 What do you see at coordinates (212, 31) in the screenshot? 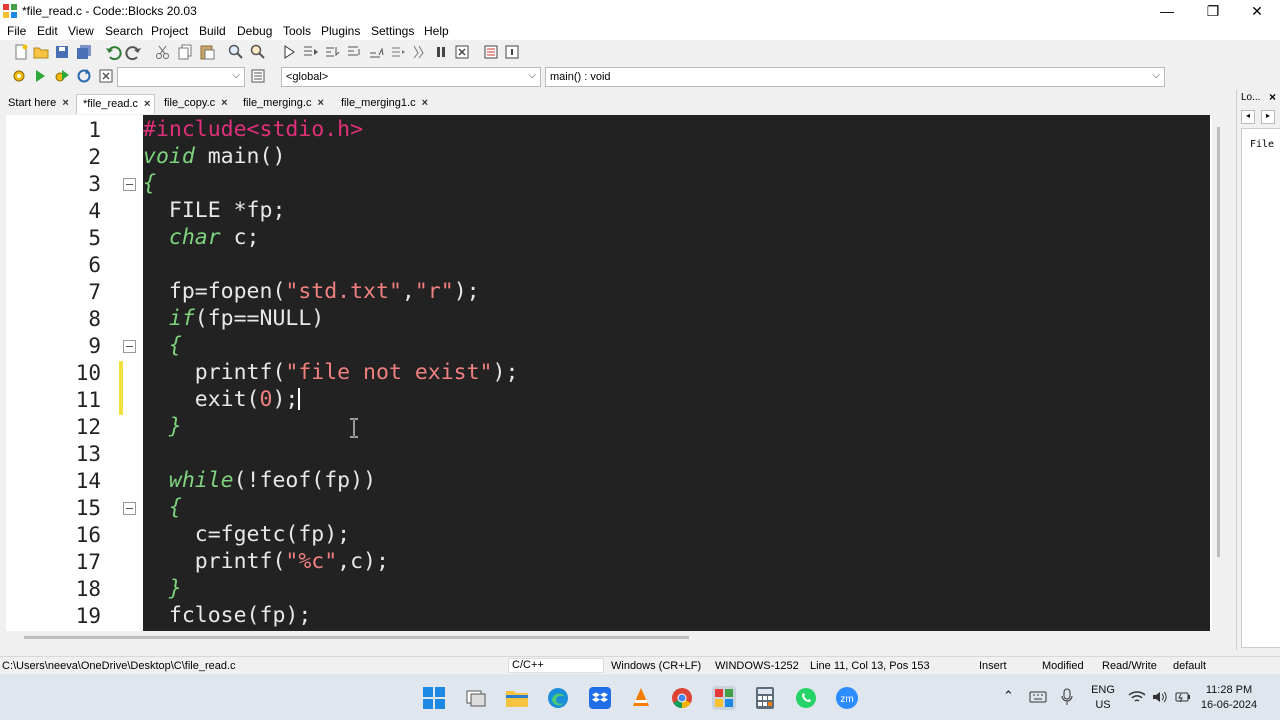
I see `menu-build: Build` at bounding box center [212, 31].